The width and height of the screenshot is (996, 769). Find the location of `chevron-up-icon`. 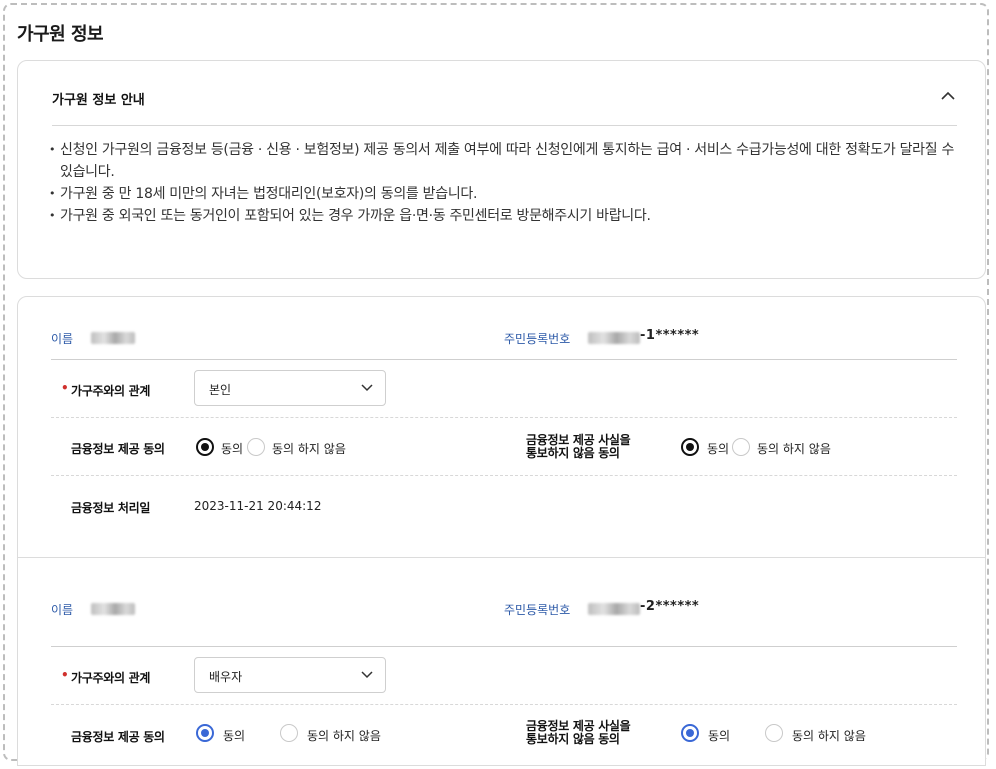

chevron-up-icon is located at coordinates (948, 96).